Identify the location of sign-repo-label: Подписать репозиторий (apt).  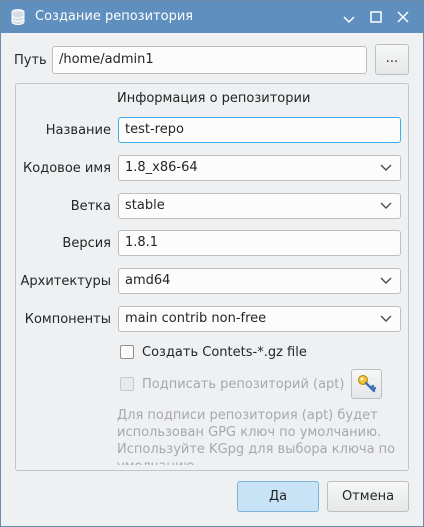
(243, 384).